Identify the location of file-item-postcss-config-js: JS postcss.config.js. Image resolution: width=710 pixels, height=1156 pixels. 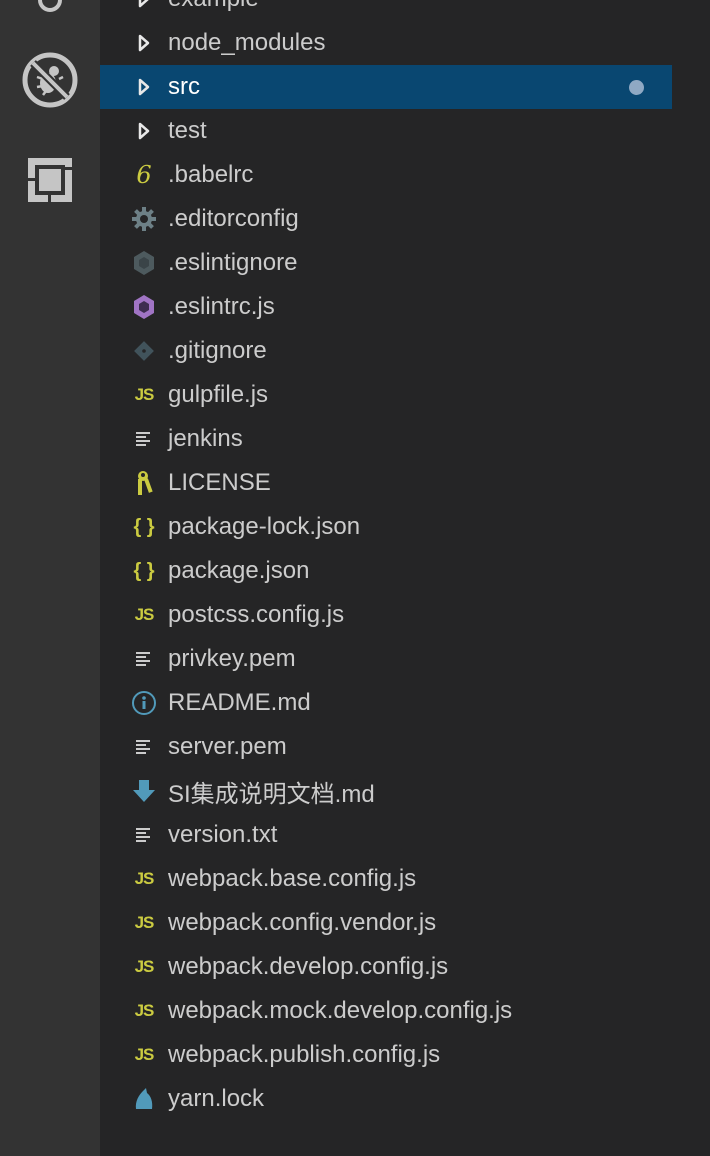
(386, 615).